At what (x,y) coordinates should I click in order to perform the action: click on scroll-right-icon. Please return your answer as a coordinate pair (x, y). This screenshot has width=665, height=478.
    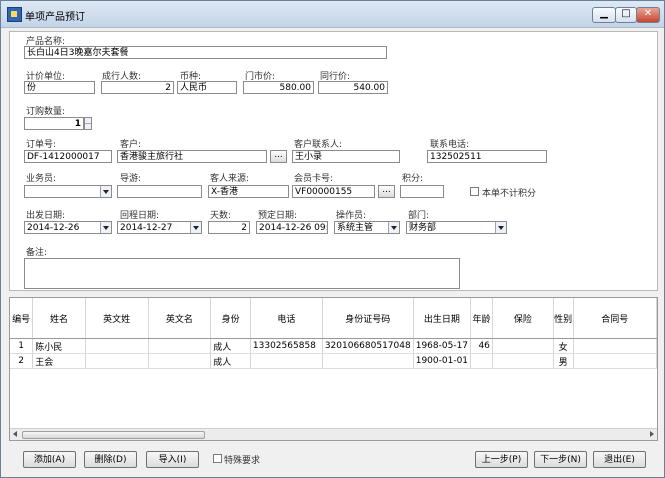
    Looking at the image, I should click on (652, 434).